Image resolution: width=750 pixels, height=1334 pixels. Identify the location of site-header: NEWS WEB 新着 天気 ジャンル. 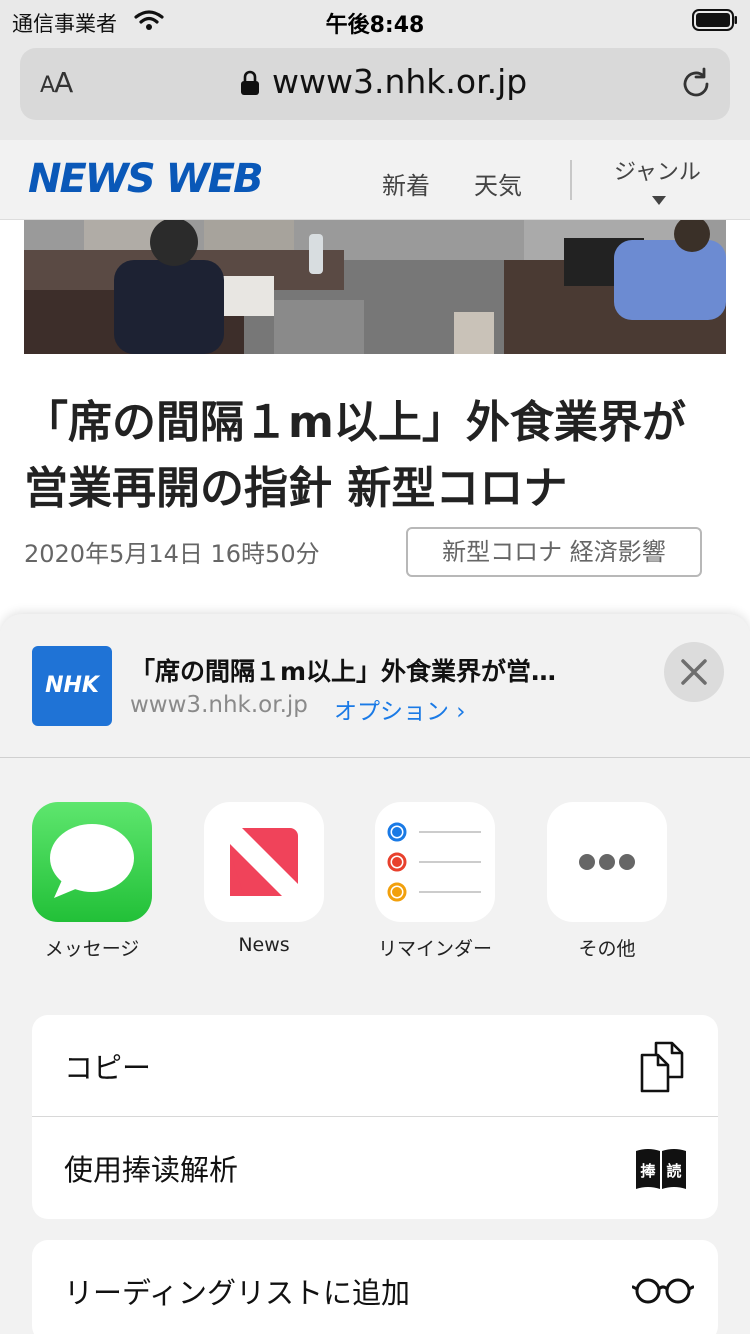
(375, 180).